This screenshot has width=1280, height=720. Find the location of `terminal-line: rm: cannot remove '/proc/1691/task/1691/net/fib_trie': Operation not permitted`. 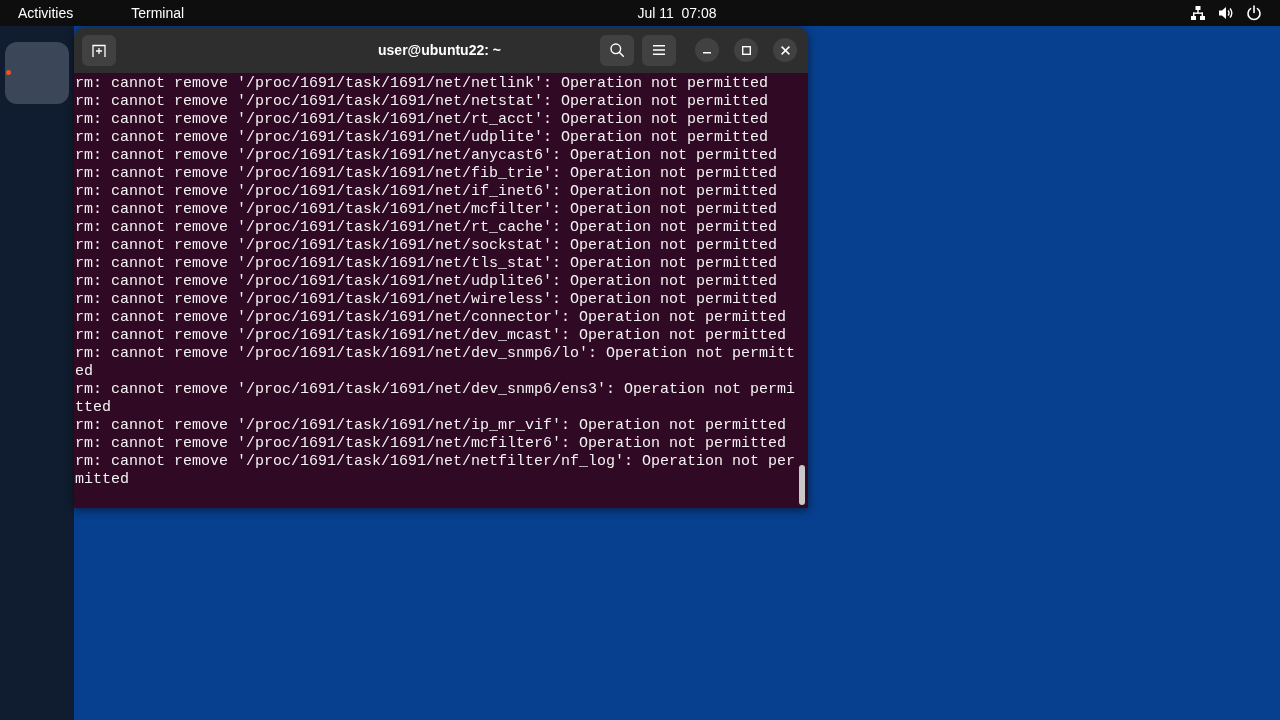

terminal-line: rm: cannot remove '/proc/1691/task/1691/net/fib_trie': Operation not permitted is located at coordinates (427, 174).